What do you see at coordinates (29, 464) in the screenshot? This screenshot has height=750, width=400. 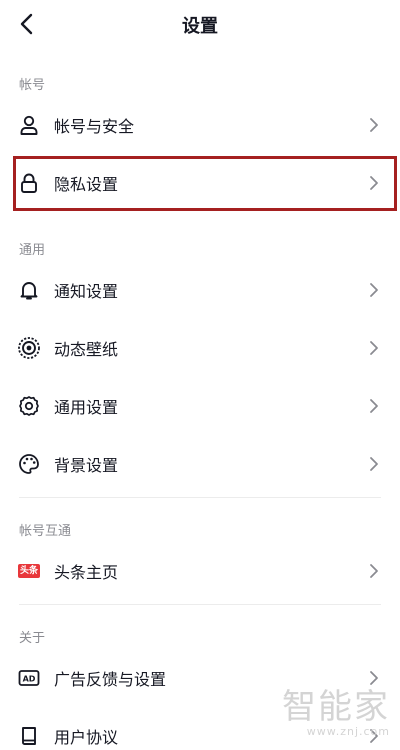 I see `palette-icon` at bounding box center [29, 464].